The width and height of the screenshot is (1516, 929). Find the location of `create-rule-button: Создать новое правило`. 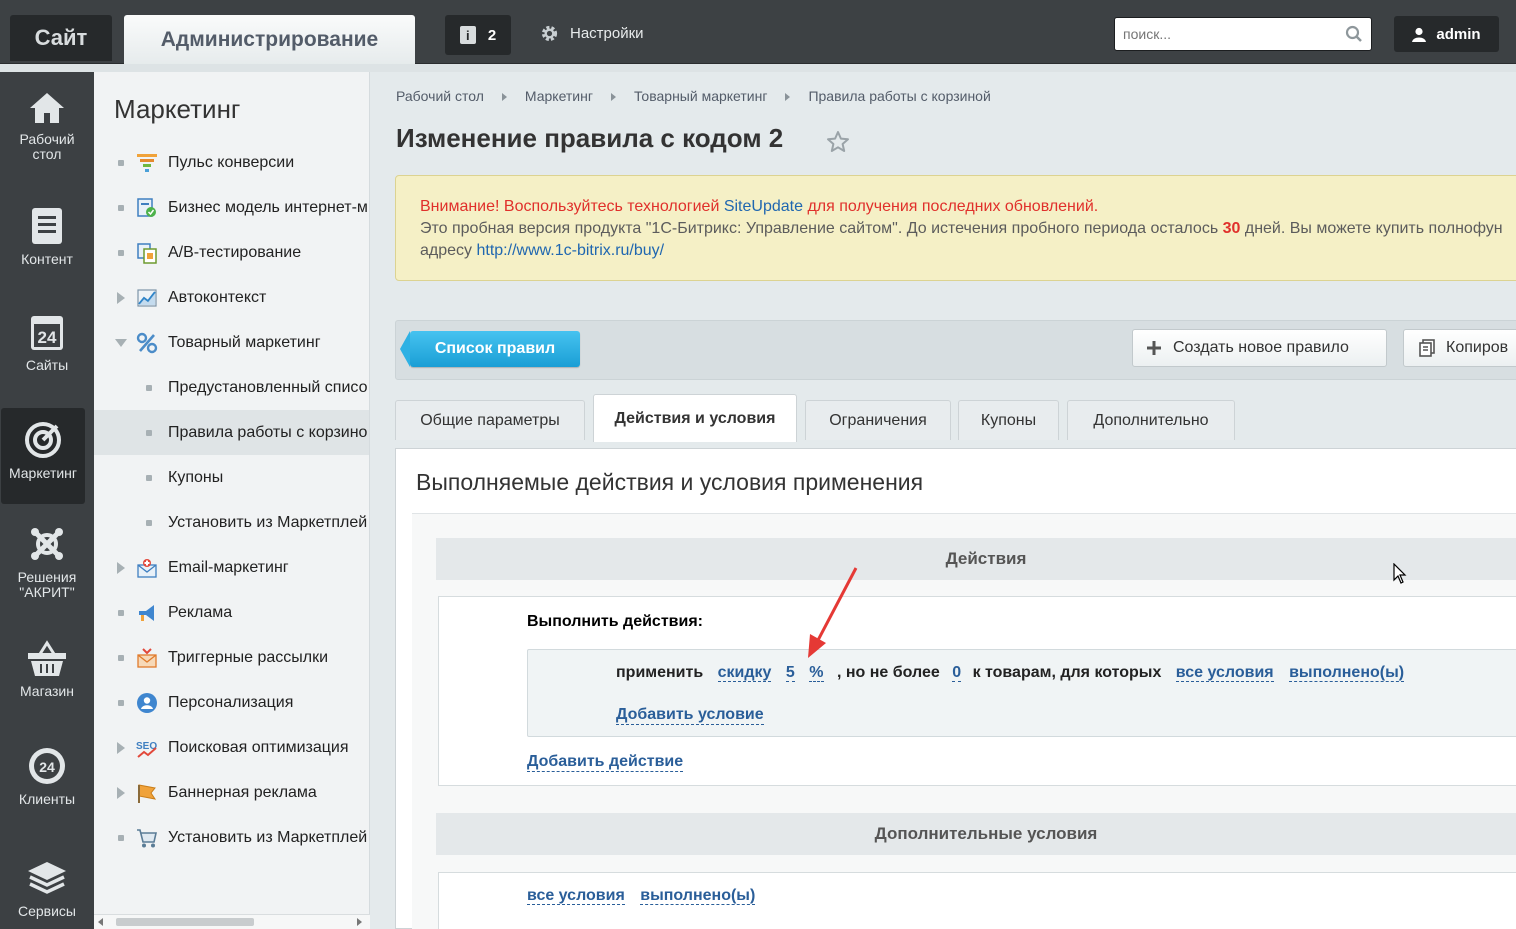

create-rule-button: Создать новое правило is located at coordinates (1259, 348).